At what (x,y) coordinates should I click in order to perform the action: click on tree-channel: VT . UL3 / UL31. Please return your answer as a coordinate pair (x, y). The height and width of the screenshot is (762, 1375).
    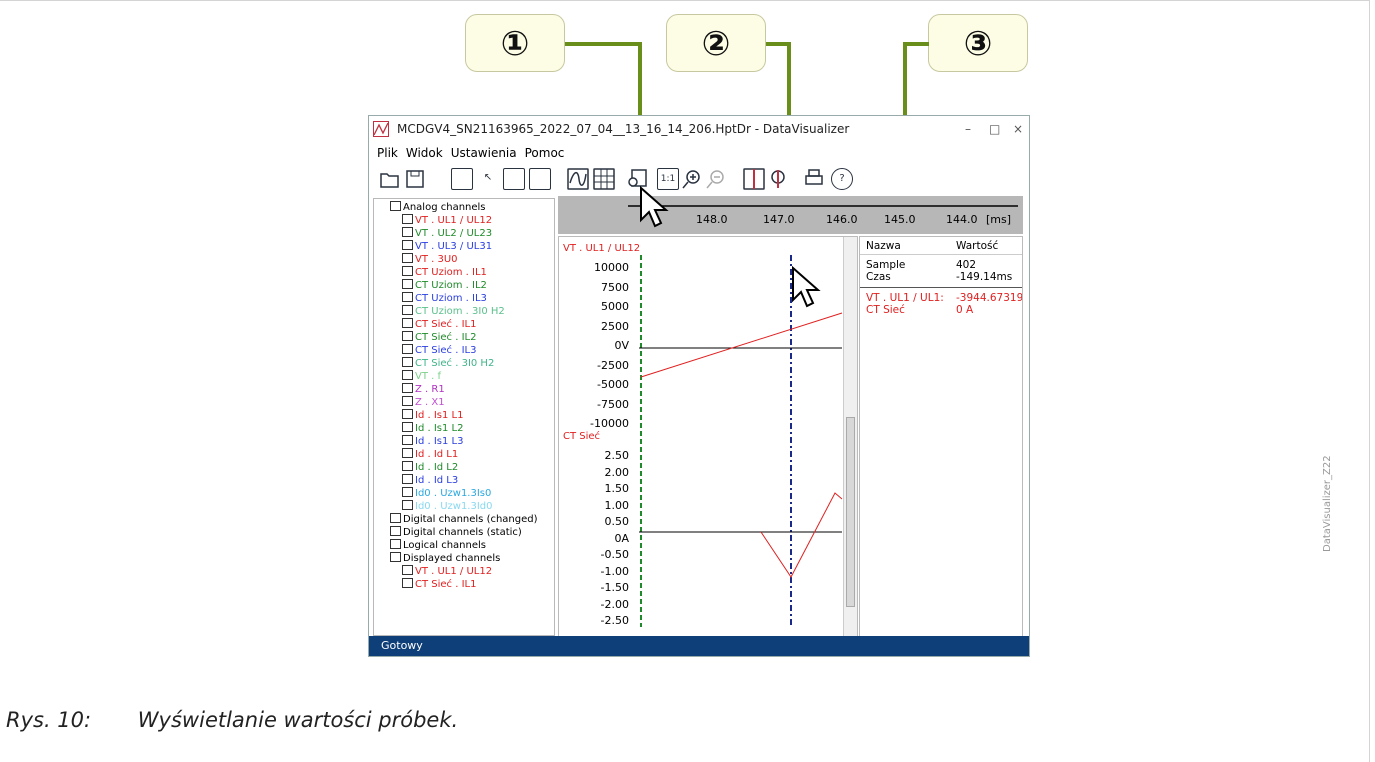
    Looking at the image, I should click on (447, 246).